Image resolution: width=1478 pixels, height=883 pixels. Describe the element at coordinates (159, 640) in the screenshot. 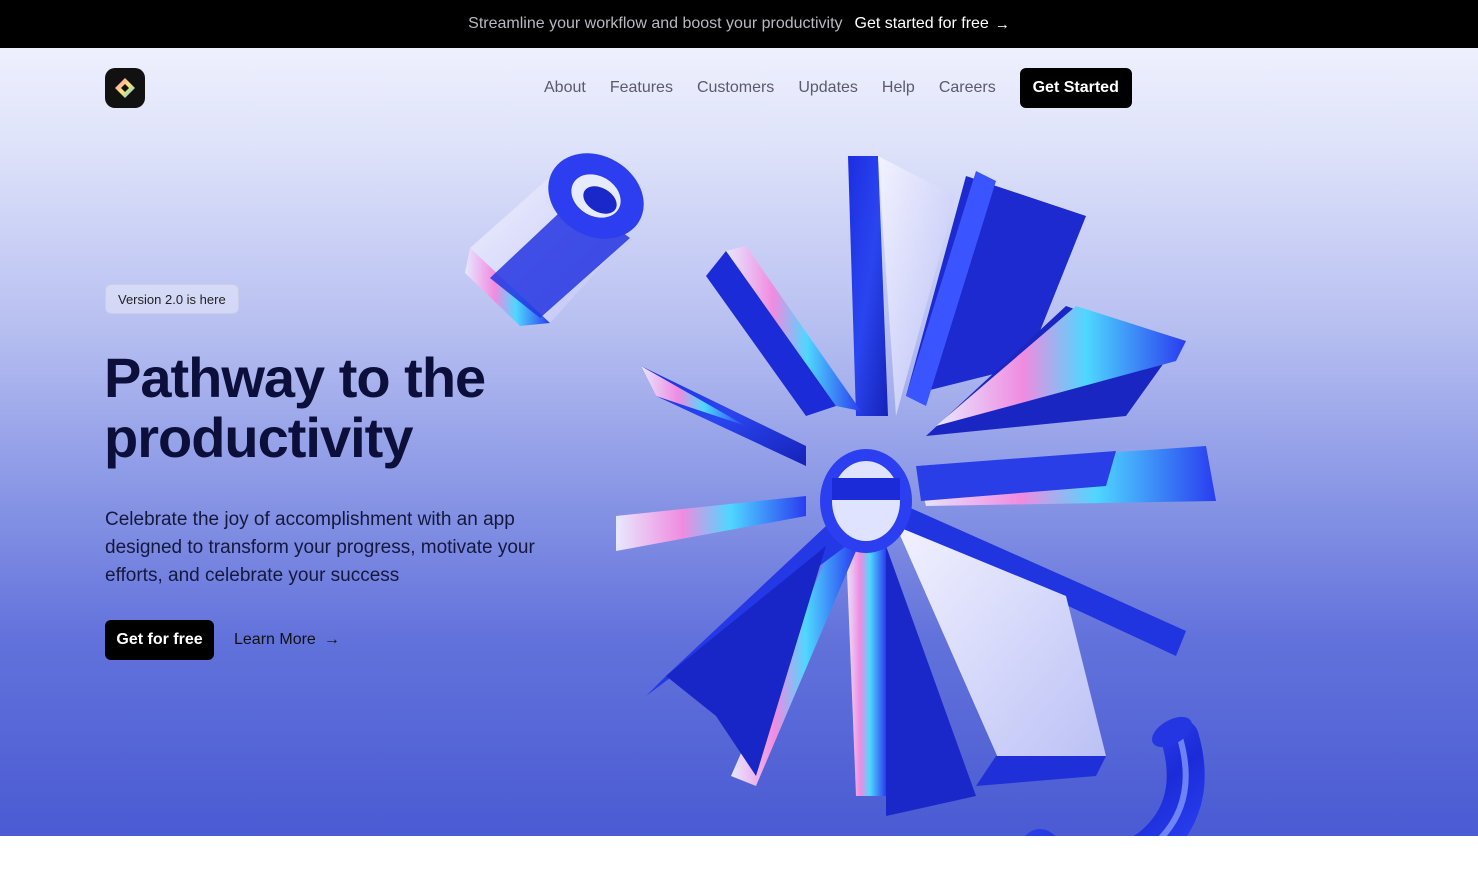

I see `get-for-free-button: Get for free` at that location.